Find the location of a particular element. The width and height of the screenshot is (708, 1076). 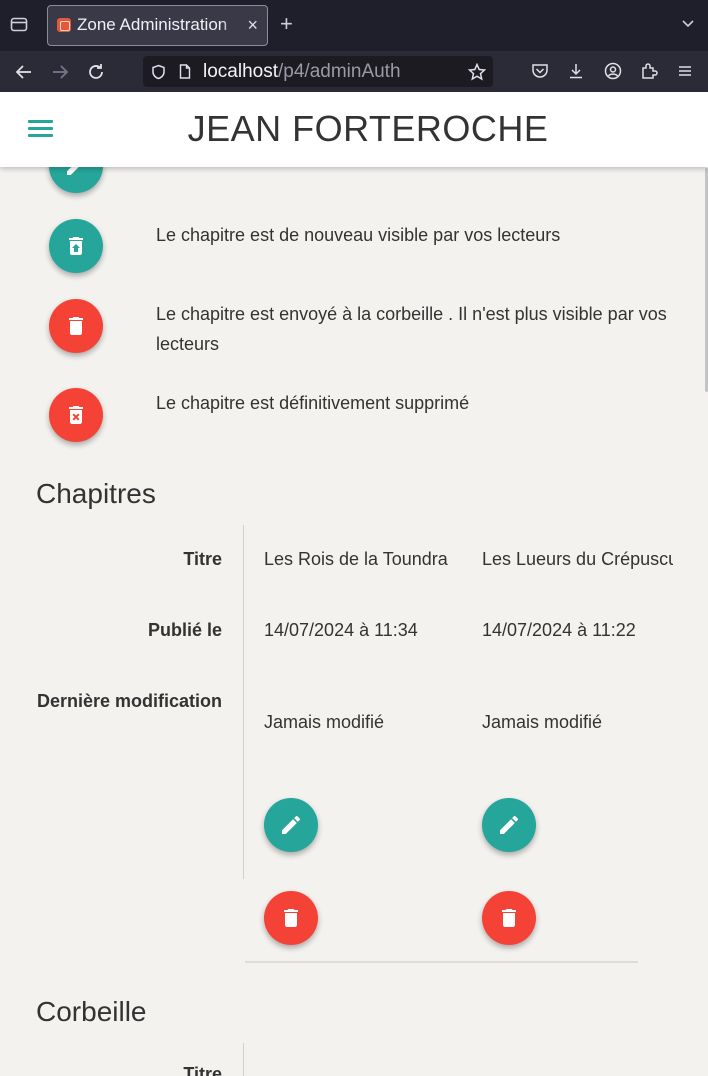

bookmark-star-icon is located at coordinates (477, 72).